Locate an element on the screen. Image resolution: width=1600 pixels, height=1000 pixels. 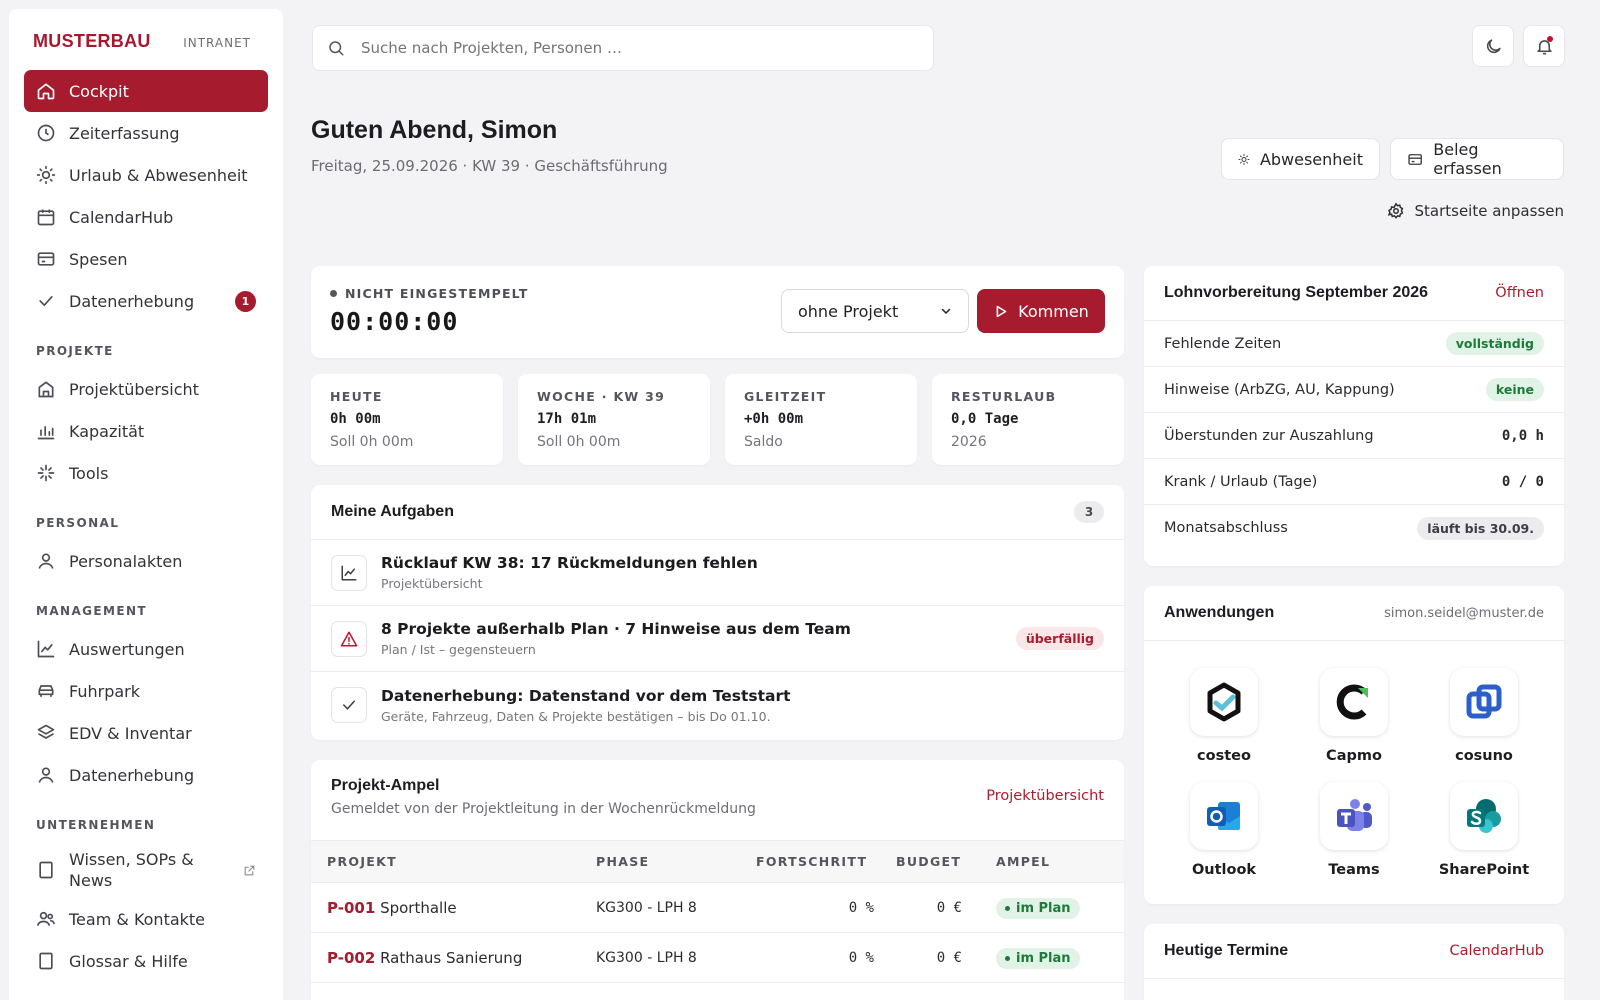
project-id: P-001 is located at coordinates (351, 908).